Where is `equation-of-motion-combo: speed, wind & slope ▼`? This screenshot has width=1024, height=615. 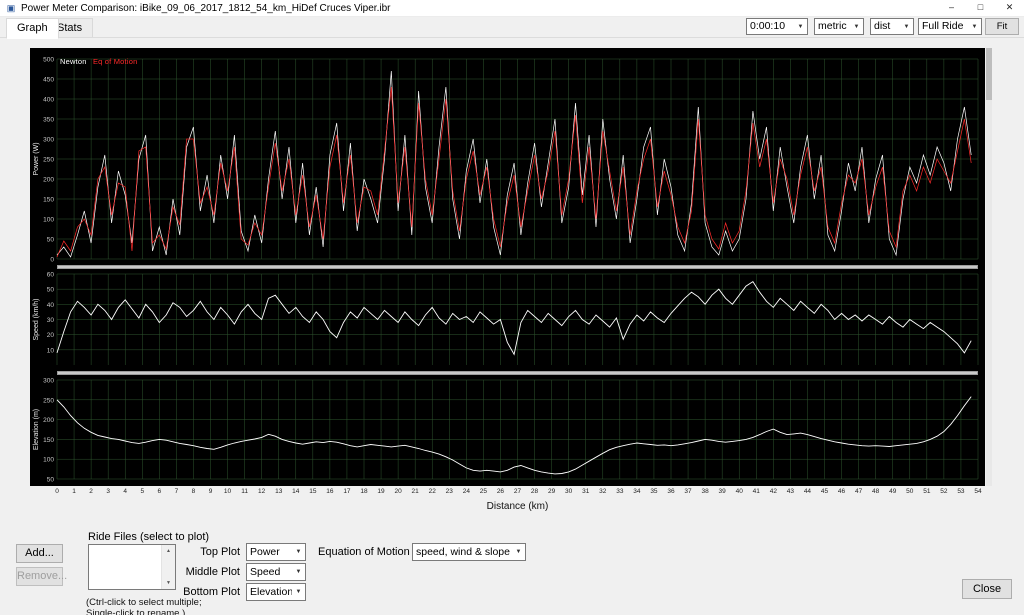
equation-of-motion-combo: speed, wind & slope ▼ is located at coordinates (469, 552).